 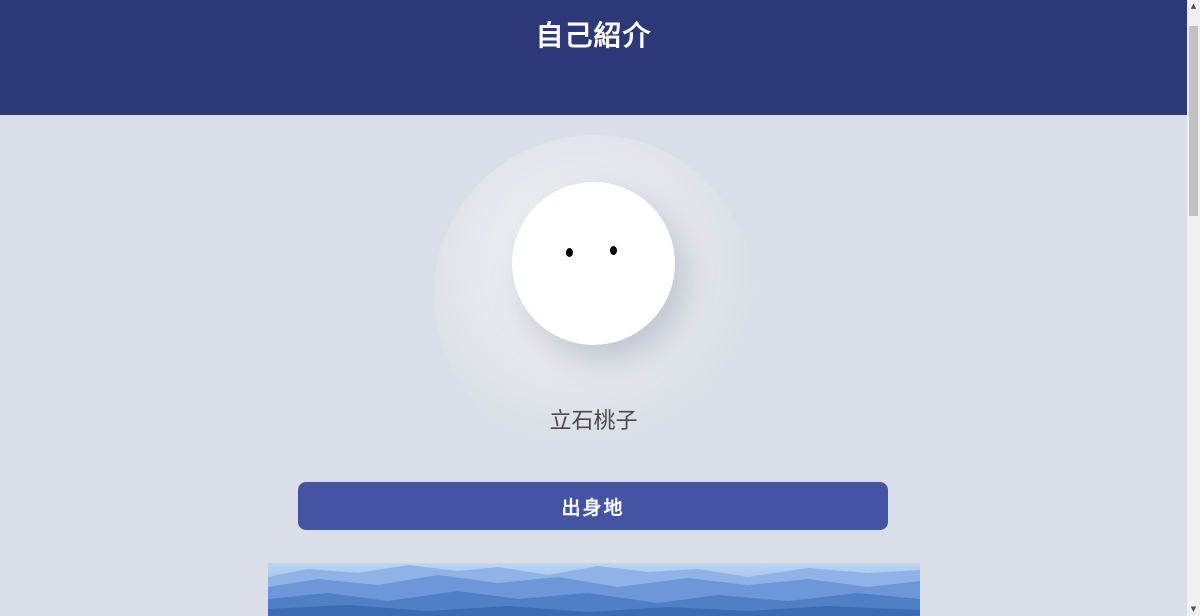 What do you see at coordinates (1193, 308) in the screenshot?
I see `vertical-scrollbar: ▲ ▼` at bounding box center [1193, 308].